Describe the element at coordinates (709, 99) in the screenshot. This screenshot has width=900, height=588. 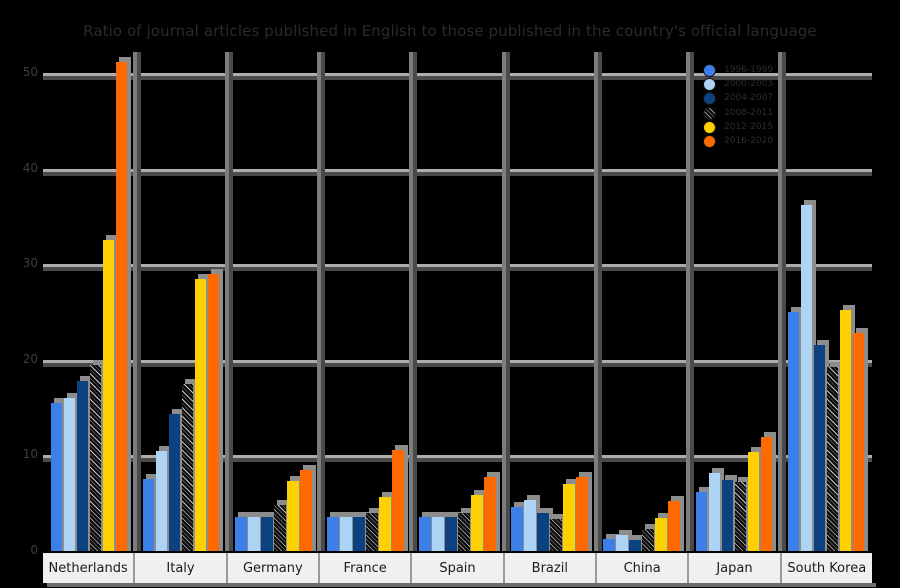
I see `legend-swatch-2004-2007` at that location.